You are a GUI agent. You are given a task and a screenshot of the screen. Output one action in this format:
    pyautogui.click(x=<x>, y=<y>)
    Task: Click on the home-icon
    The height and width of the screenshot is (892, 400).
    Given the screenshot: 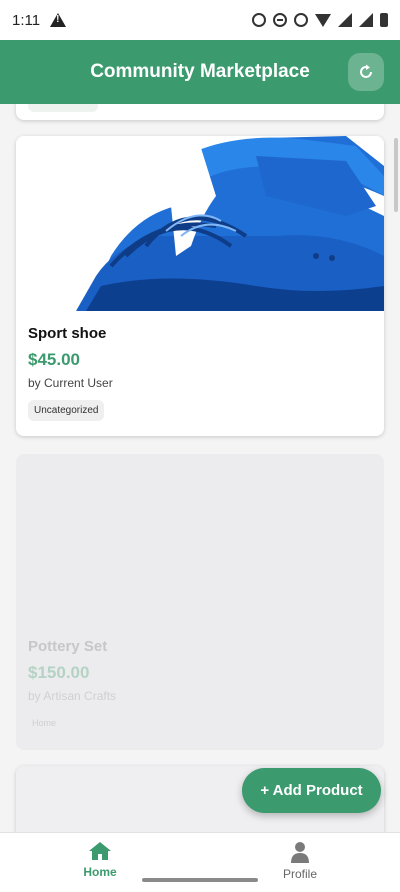 What is the action you would take?
    pyautogui.click(x=100, y=851)
    